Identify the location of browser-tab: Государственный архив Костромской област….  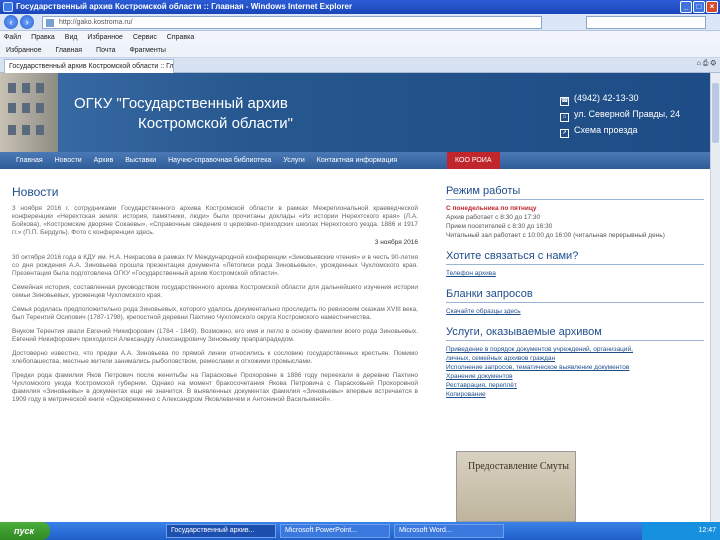
(89, 66).